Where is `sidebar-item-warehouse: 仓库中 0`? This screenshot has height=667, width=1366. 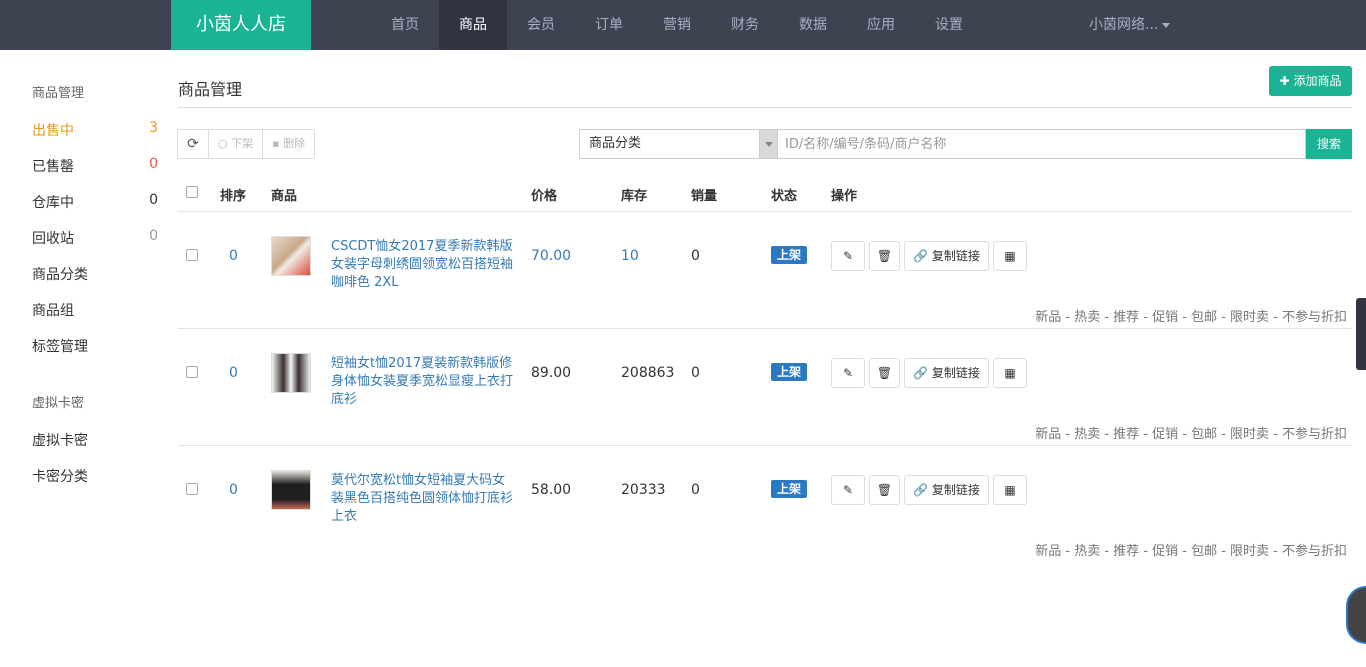 sidebar-item-warehouse: 仓库中 0 is located at coordinates (95, 202).